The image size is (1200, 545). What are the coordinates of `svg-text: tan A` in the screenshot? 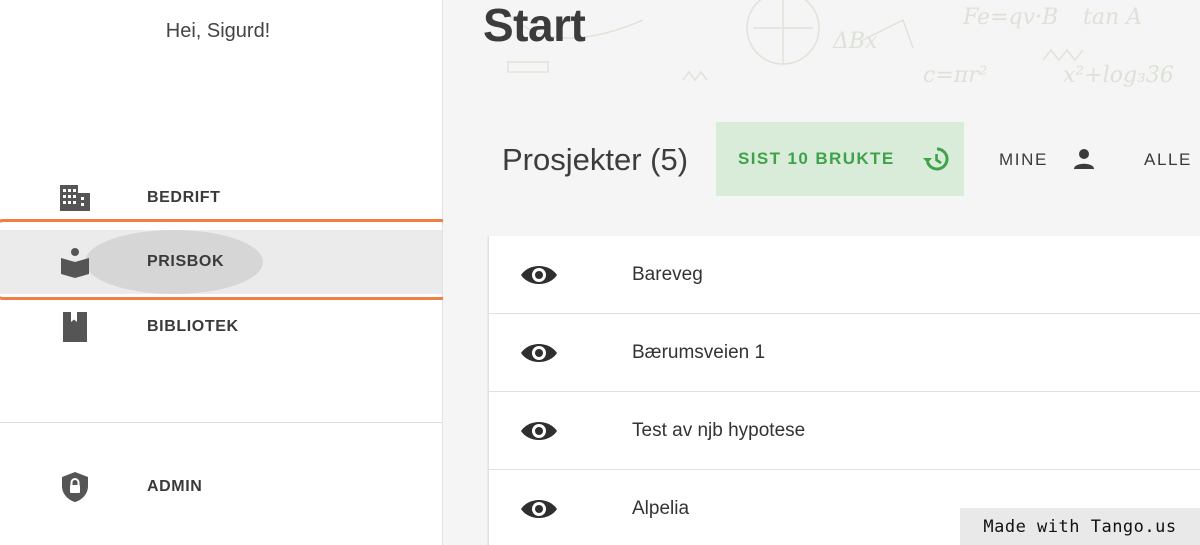 It's located at (1112, 17).